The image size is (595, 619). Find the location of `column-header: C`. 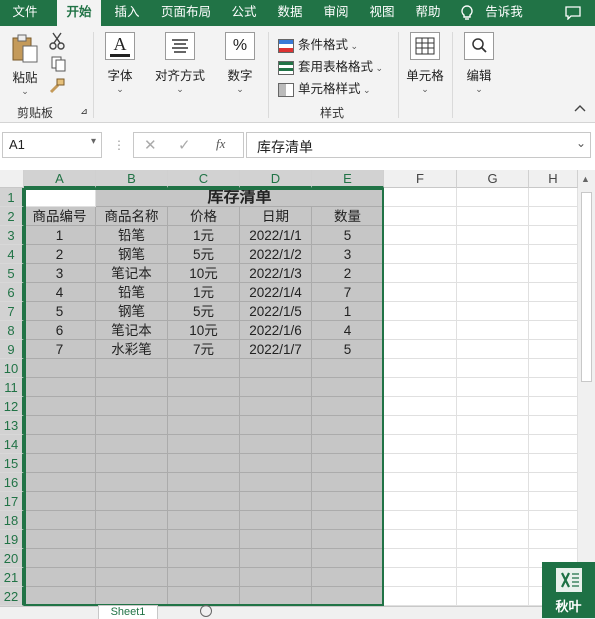

column-header: C is located at coordinates (204, 179).